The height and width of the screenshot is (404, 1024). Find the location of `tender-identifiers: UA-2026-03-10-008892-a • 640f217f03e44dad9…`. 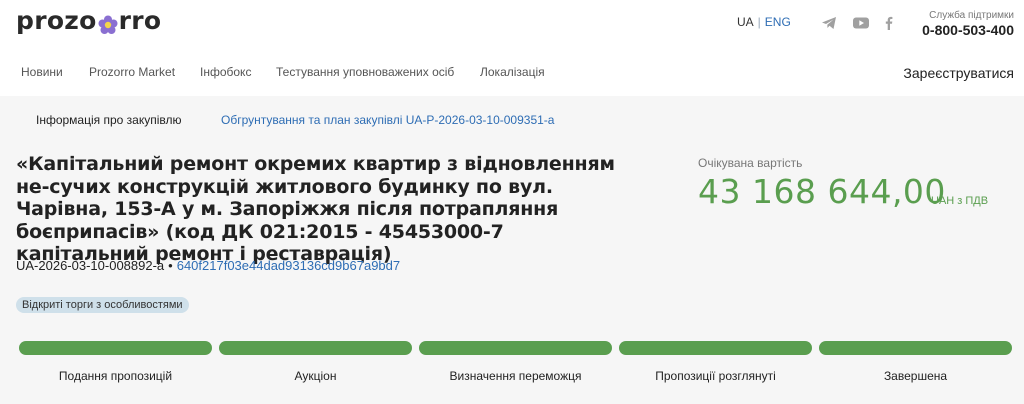

tender-identifiers: UA-2026-03-10-008892-a • 640f217f03e44dad9… is located at coordinates (208, 265).